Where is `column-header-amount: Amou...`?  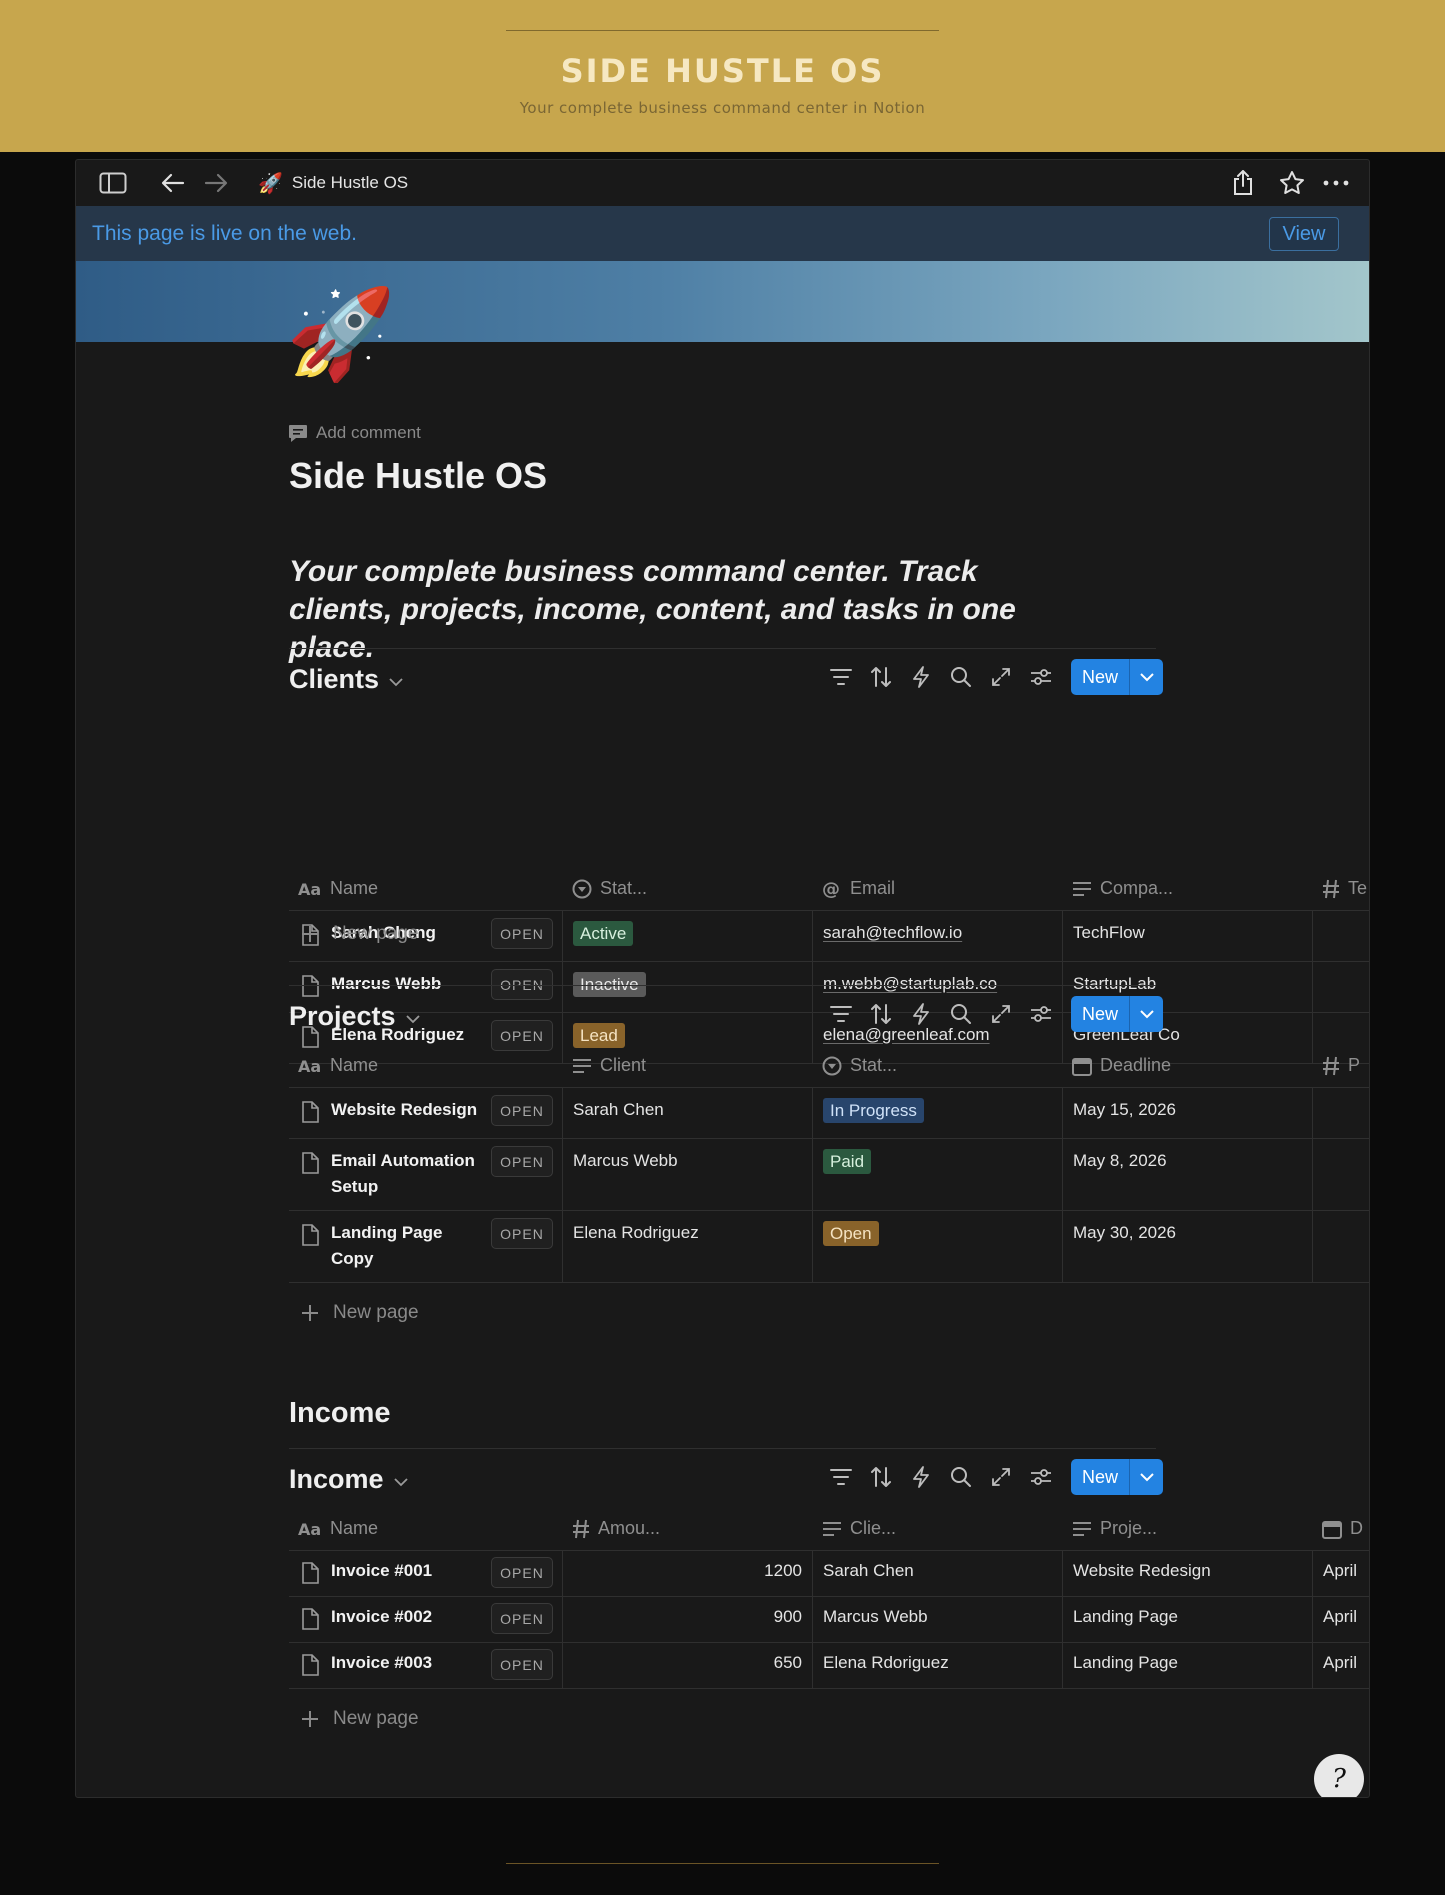
column-header-amount: Amou... is located at coordinates (688, 1528).